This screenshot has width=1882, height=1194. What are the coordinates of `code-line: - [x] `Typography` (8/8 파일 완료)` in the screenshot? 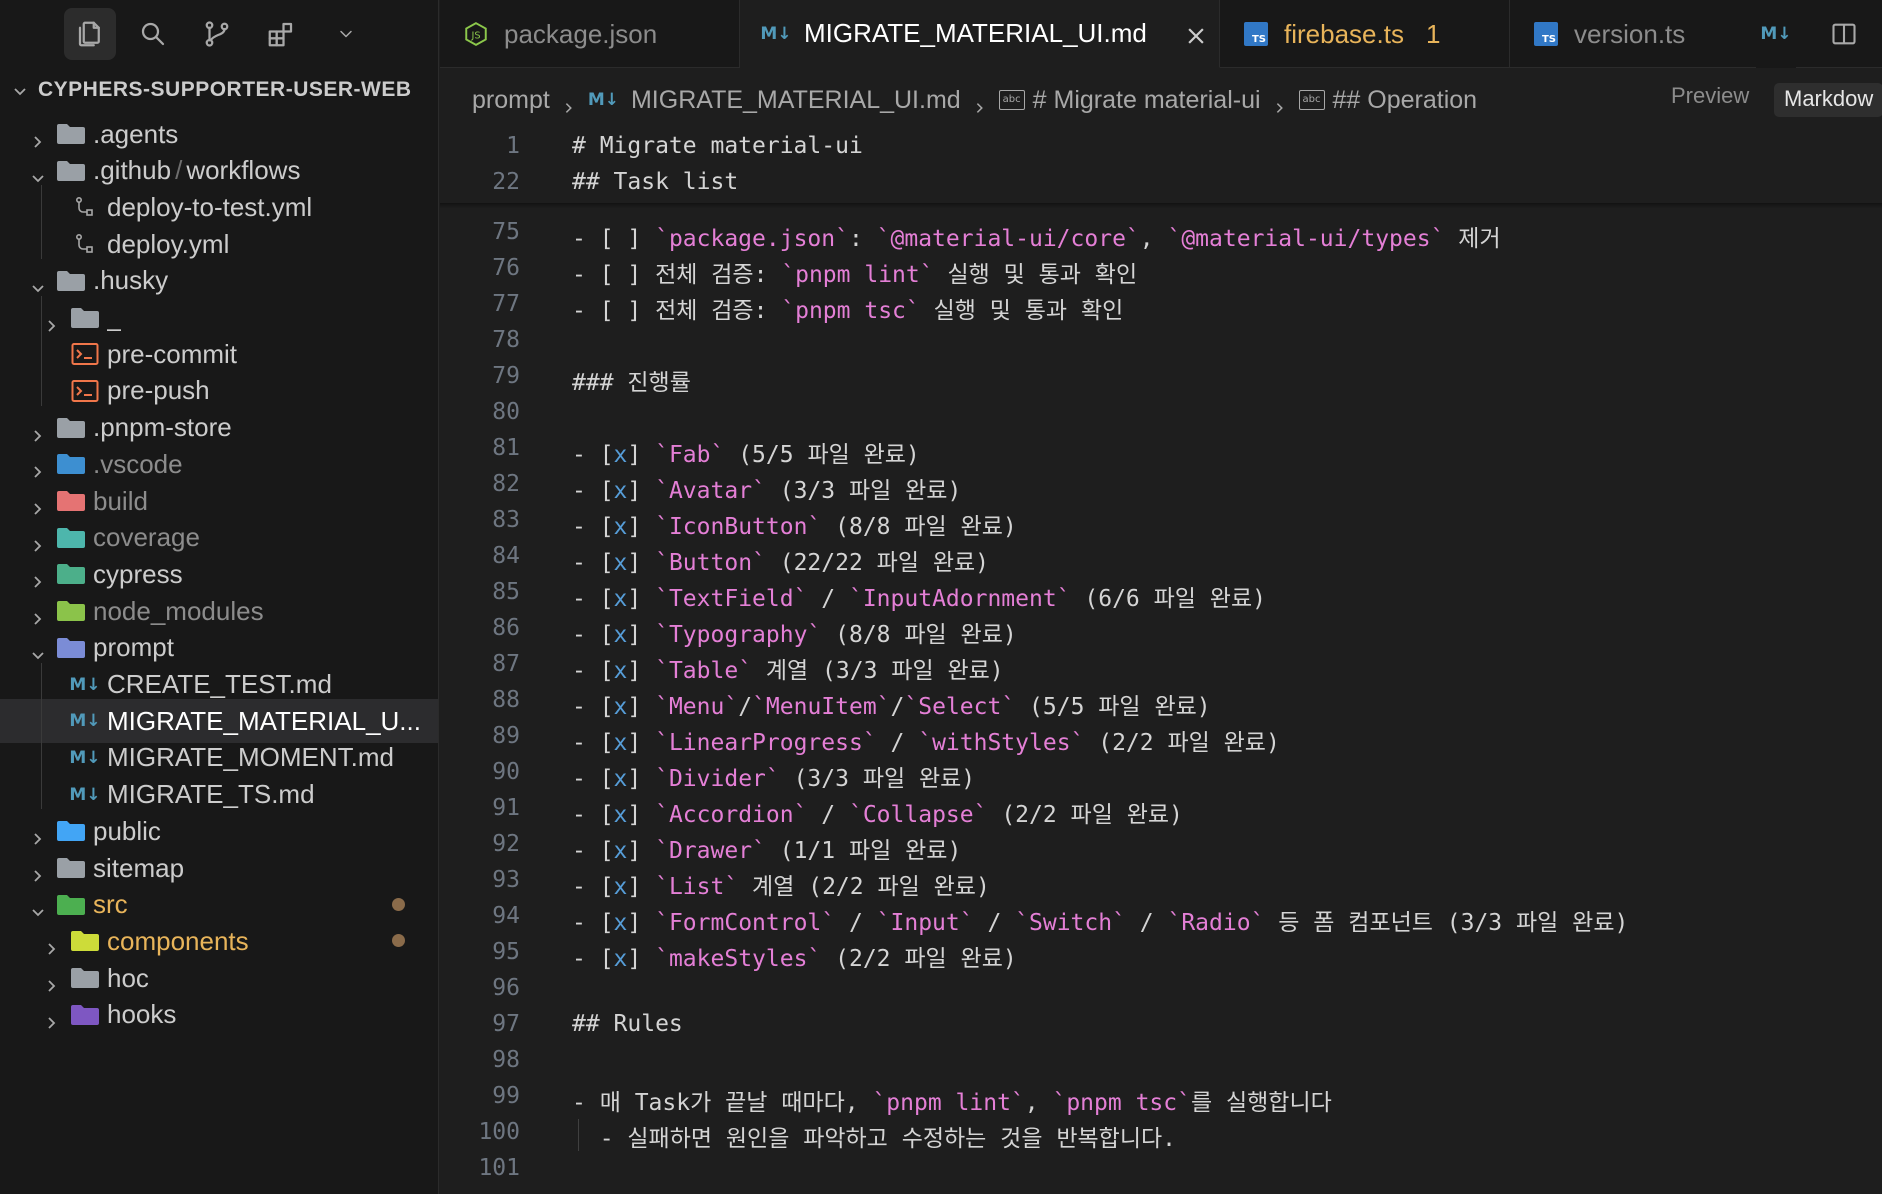 It's located at (794, 632).